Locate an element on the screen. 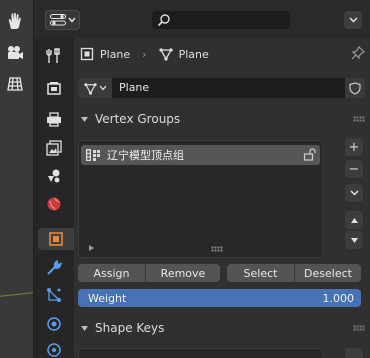  unlock-icon is located at coordinates (310, 156).